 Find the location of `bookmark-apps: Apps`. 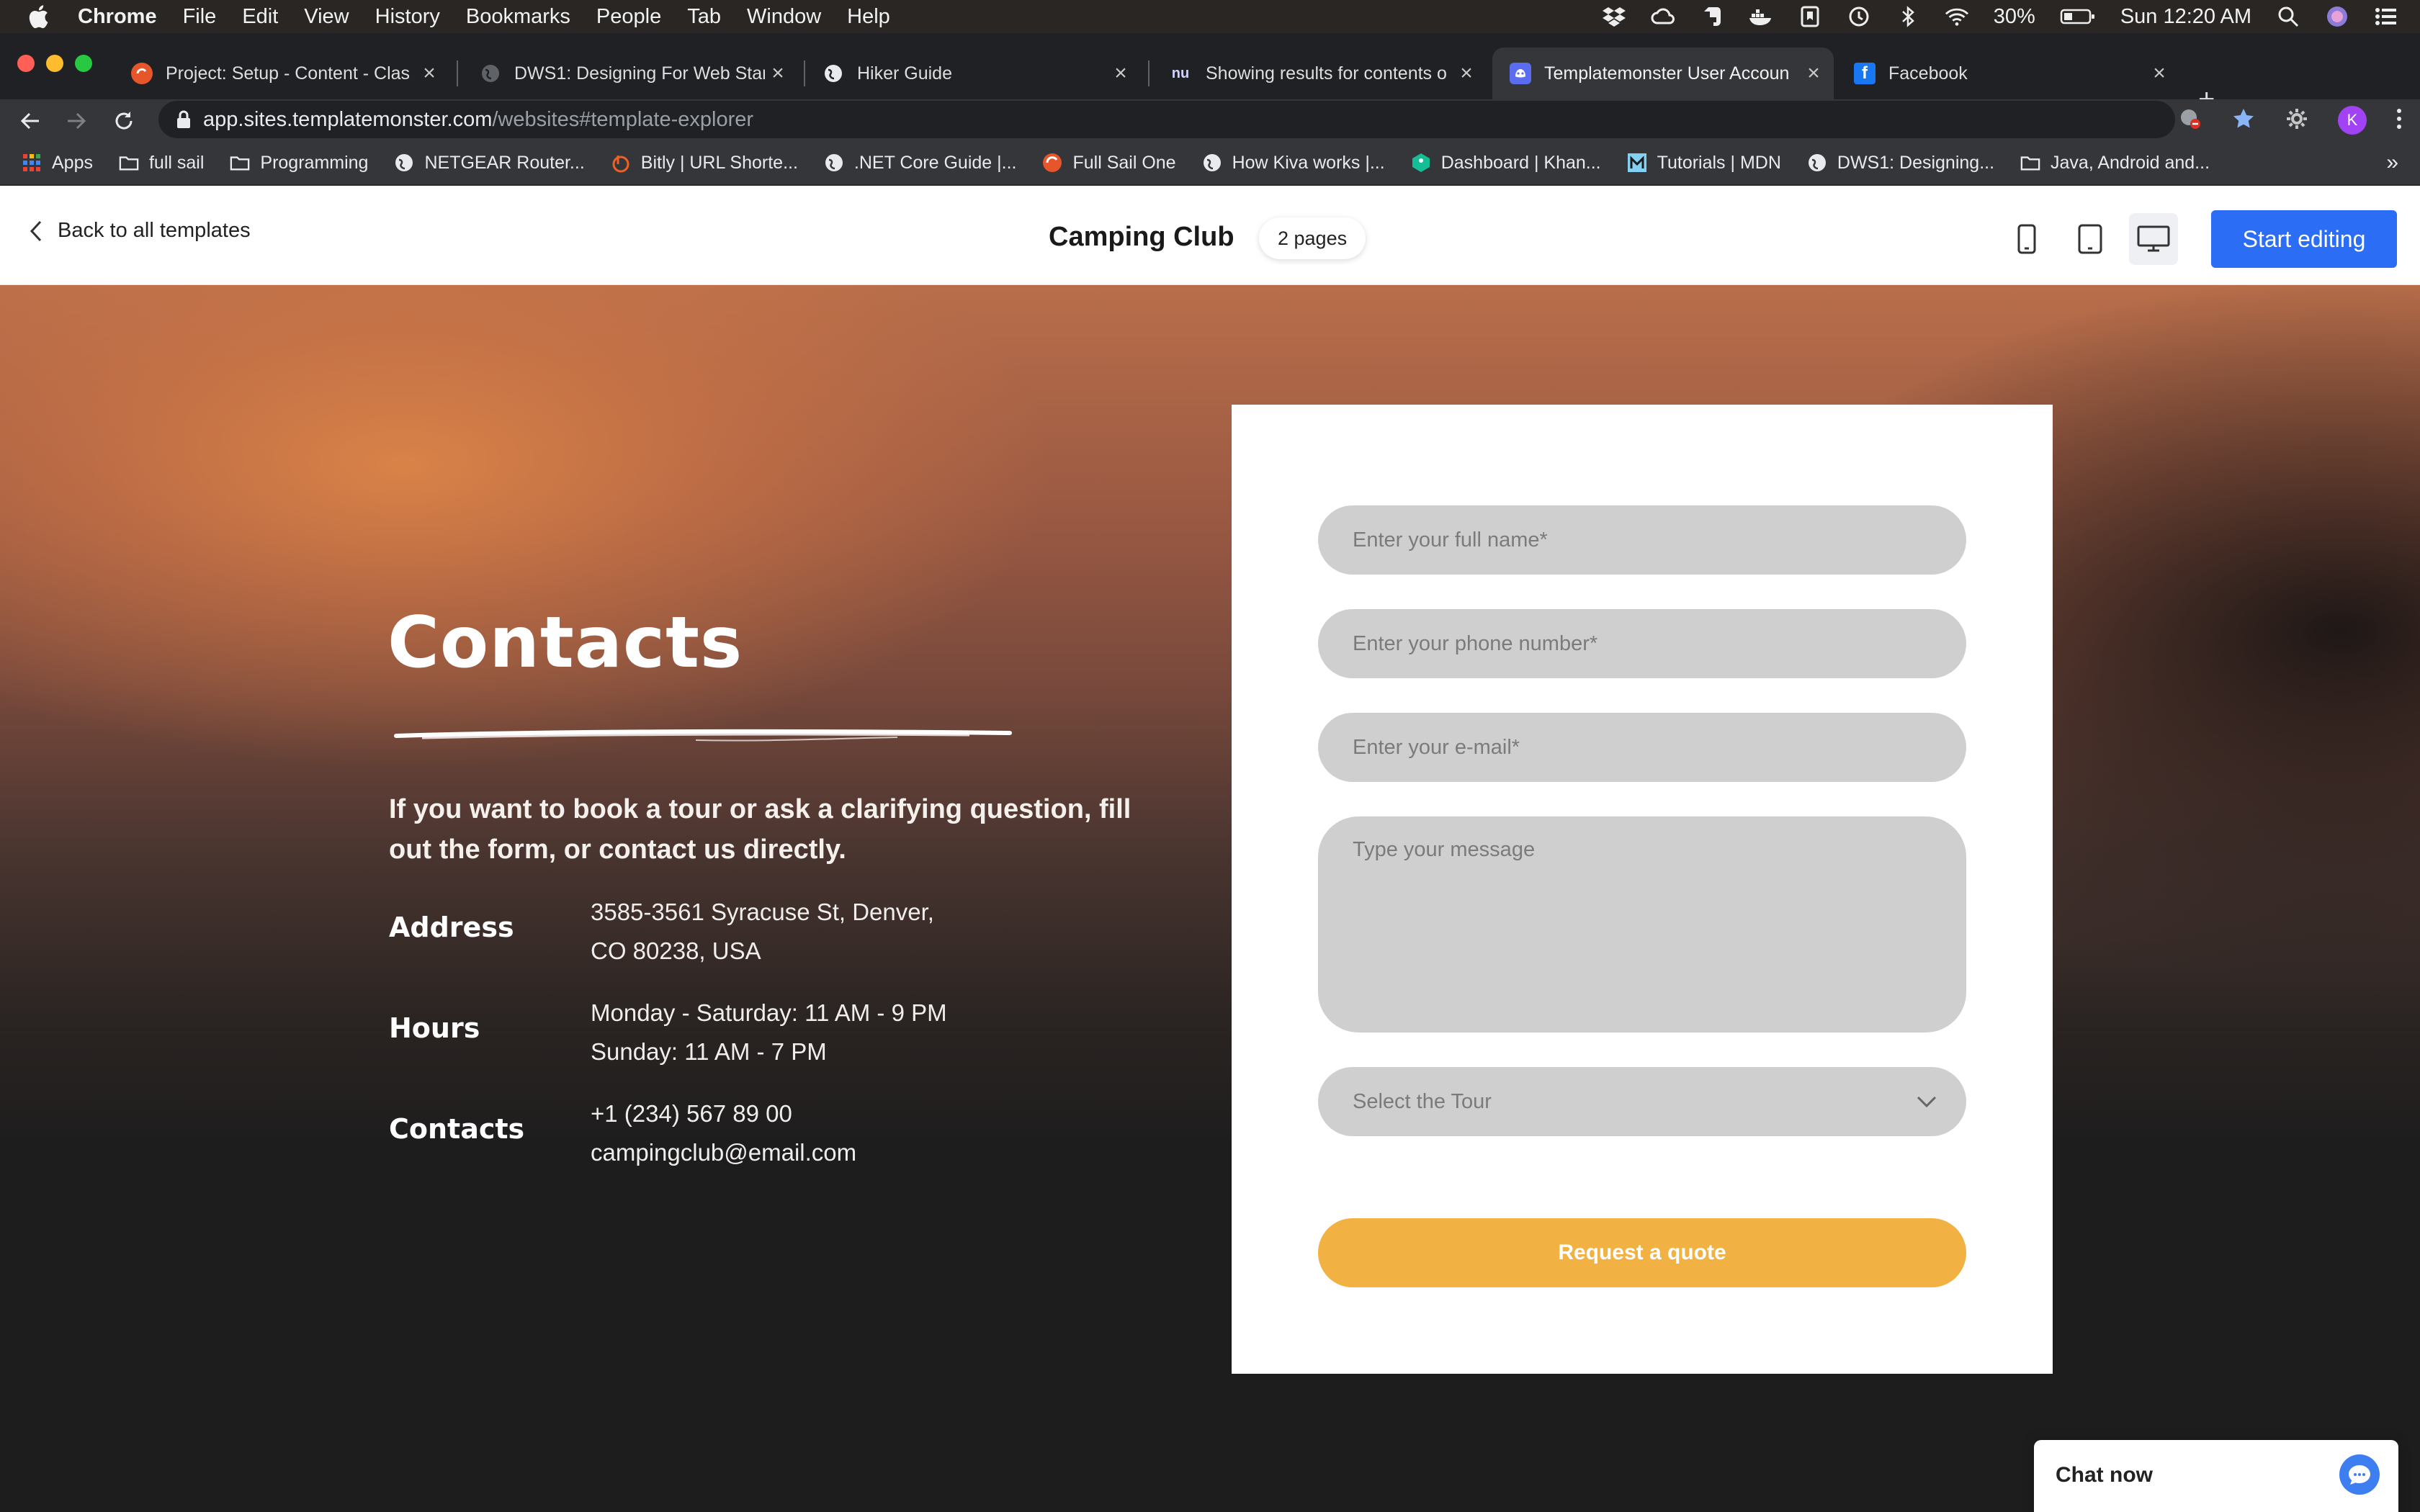

bookmark-apps: Apps is located at coordinates (57, 163).